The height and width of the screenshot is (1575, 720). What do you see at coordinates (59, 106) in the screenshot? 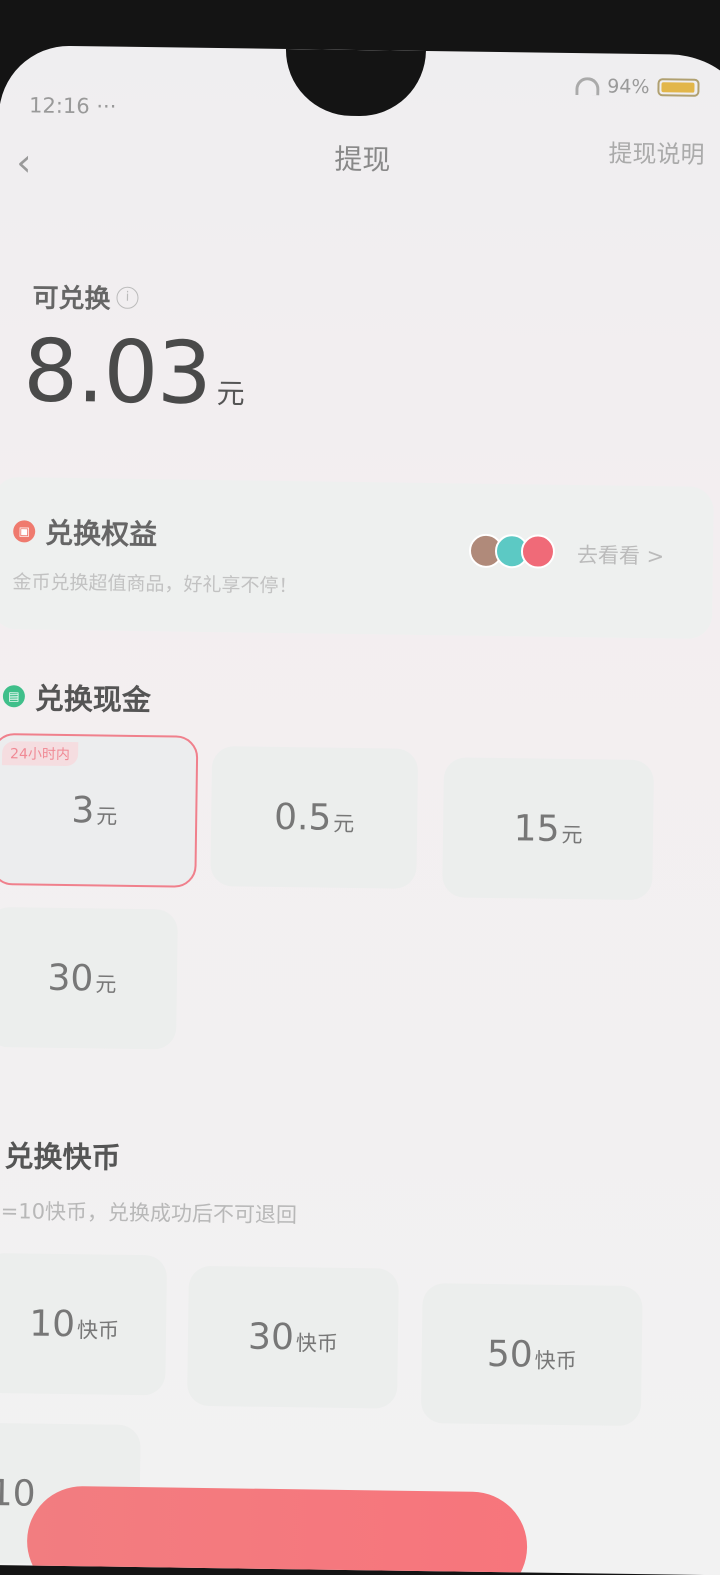
I see `status-time-text: 12:16` at bounding box center [59, 106].